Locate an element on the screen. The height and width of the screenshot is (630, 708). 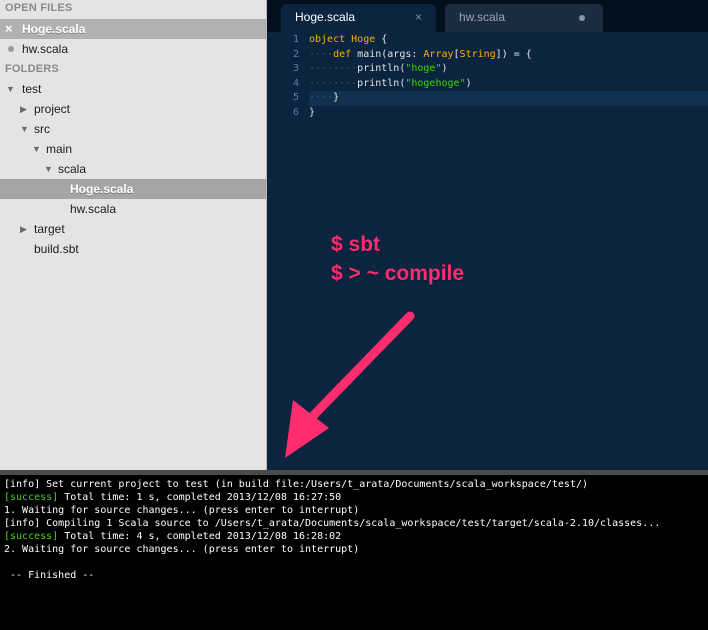
console-line-text: -- Finished -- is located at coordinates (49, 575).